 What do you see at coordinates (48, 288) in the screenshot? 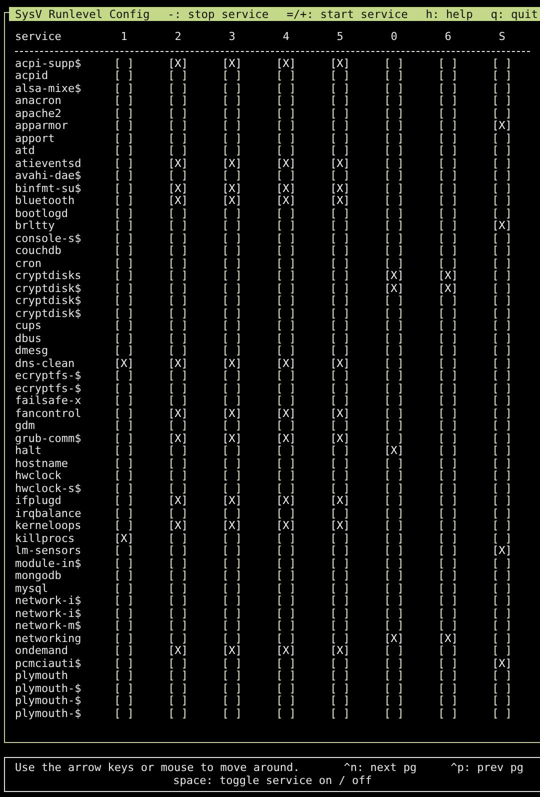
I see `service-name: cryptdisk$` at bounding box center [48, 288].